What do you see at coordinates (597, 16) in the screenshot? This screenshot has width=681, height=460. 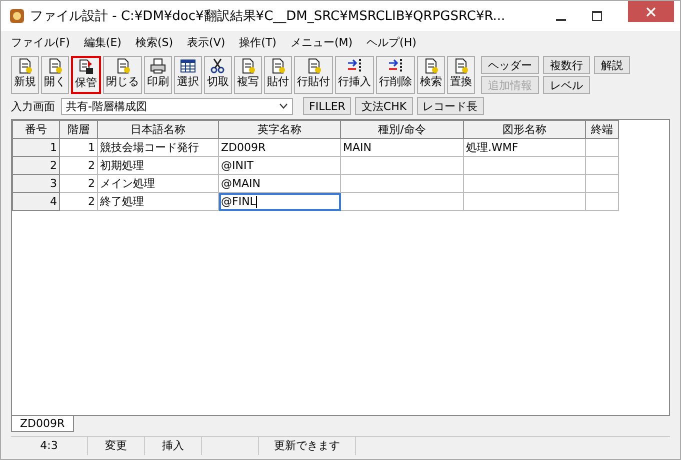 I see `maximize-icon` at bounding box center [597, 16].